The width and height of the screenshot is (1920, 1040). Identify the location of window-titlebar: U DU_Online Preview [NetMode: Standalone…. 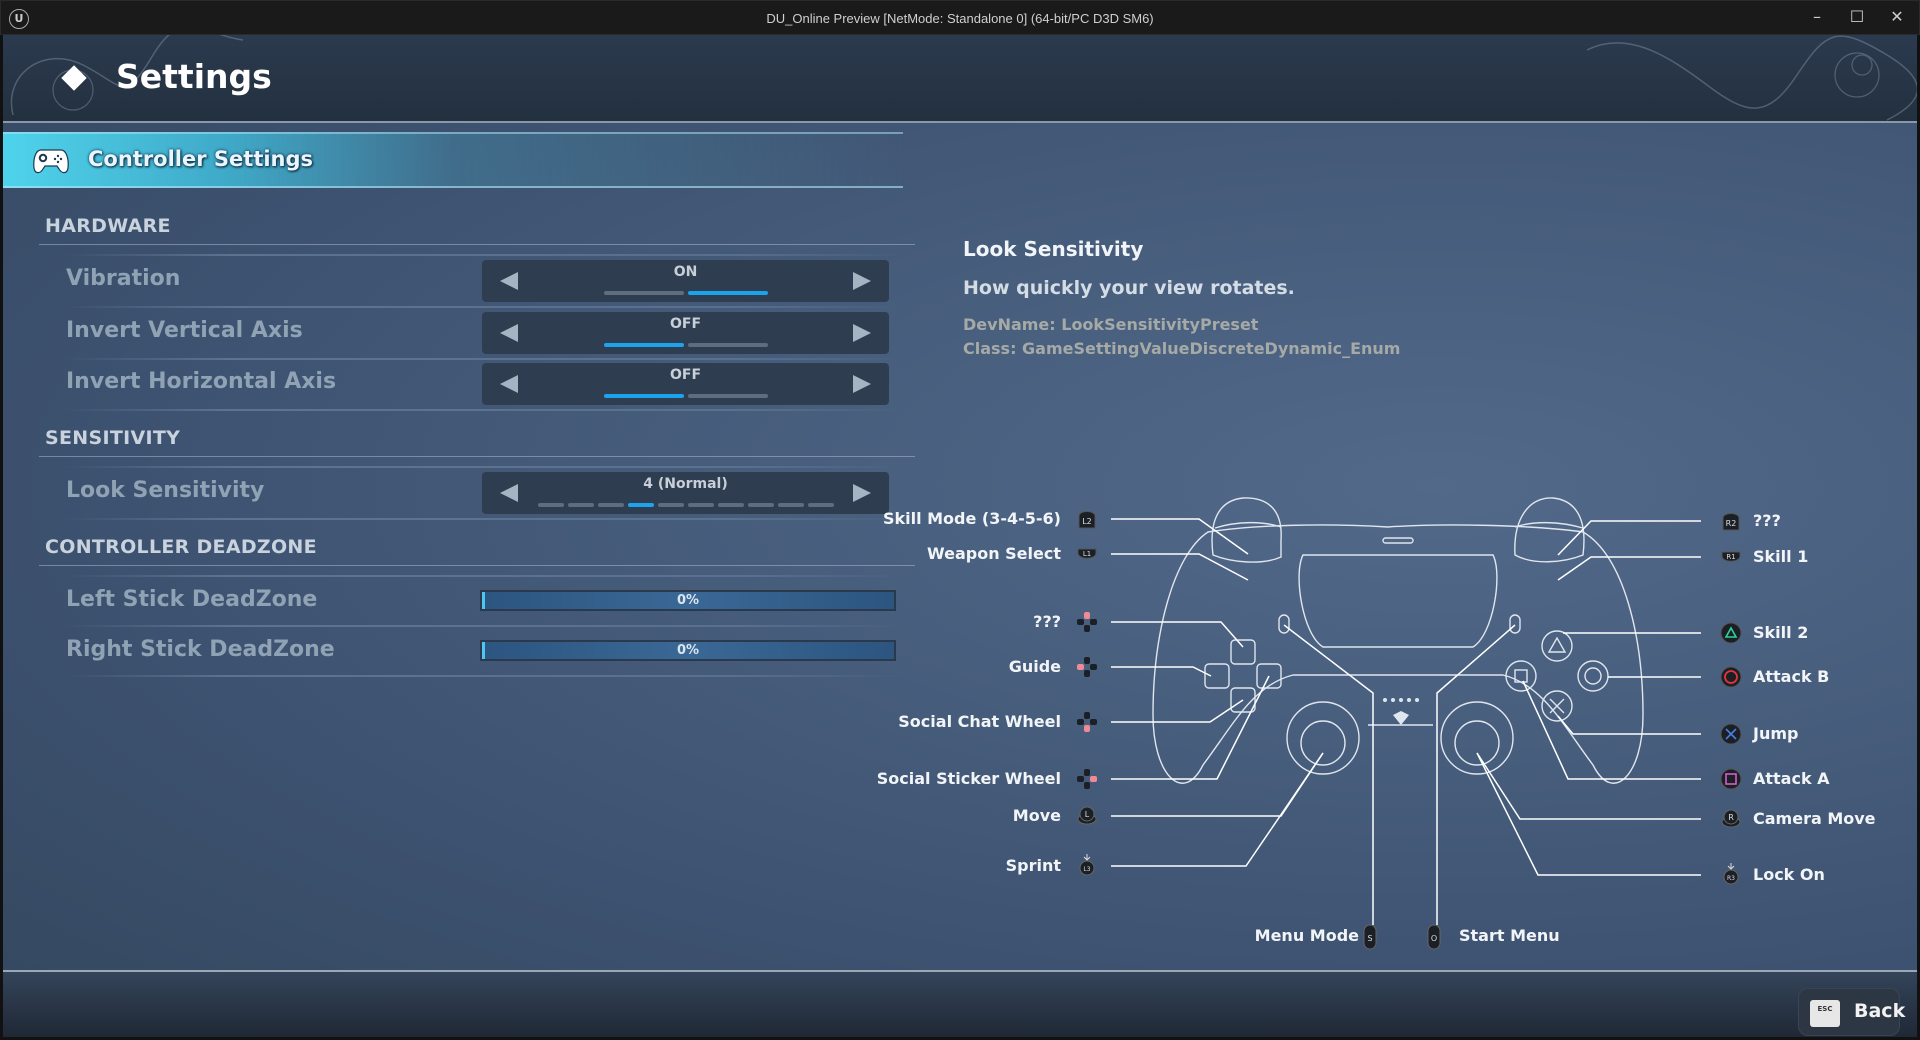
(960, 17).